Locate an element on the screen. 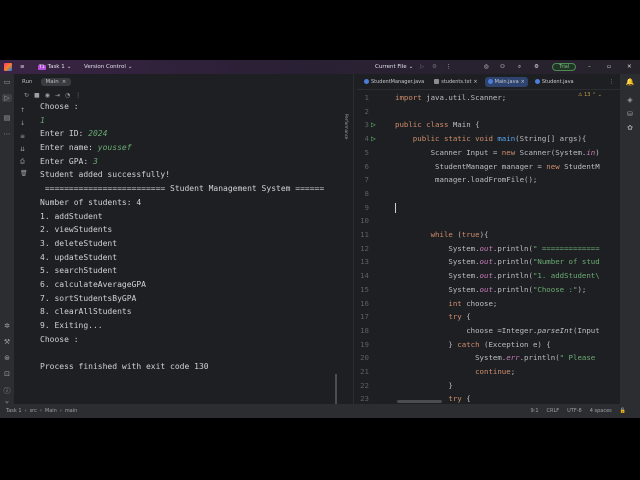  editor-tab: students.txt × is located at coordinates (455, 82).